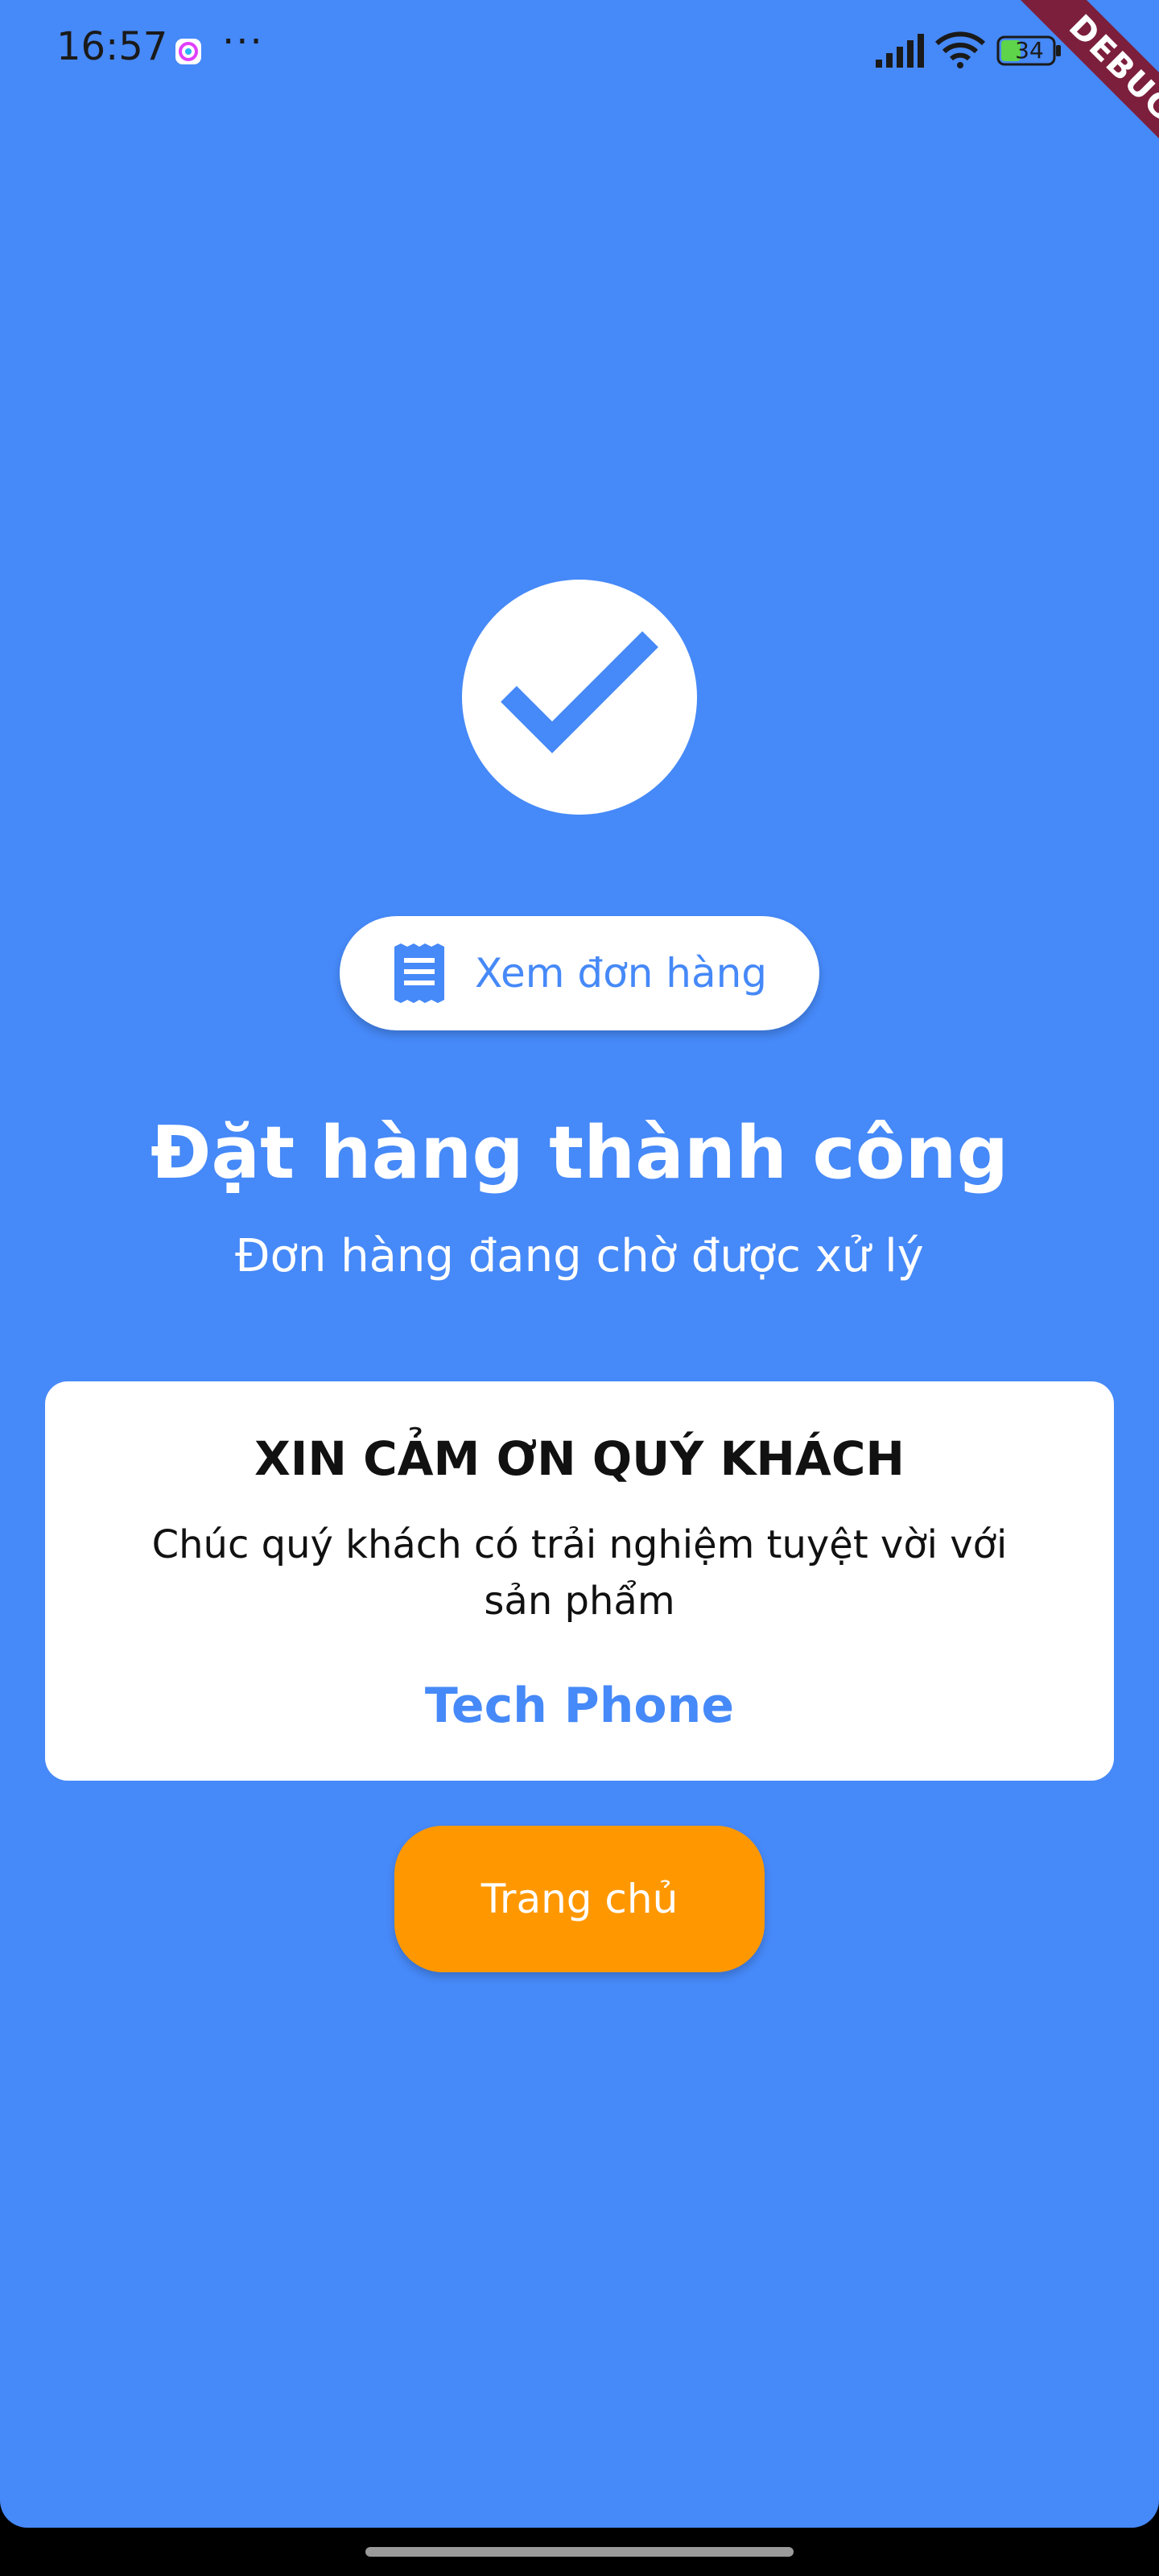 This screenshot has height=2576, width=1159. I want to click on page-title: Đặt hàng thành công, so click(579, 1153).